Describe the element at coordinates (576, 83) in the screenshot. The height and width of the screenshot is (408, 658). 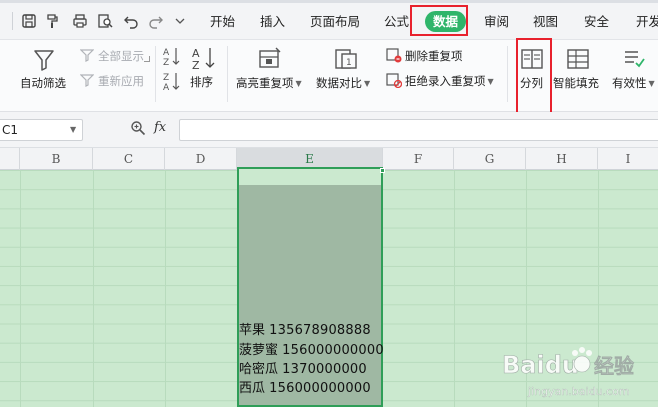
I see `smart-fill-label: 智能填充` at that location.